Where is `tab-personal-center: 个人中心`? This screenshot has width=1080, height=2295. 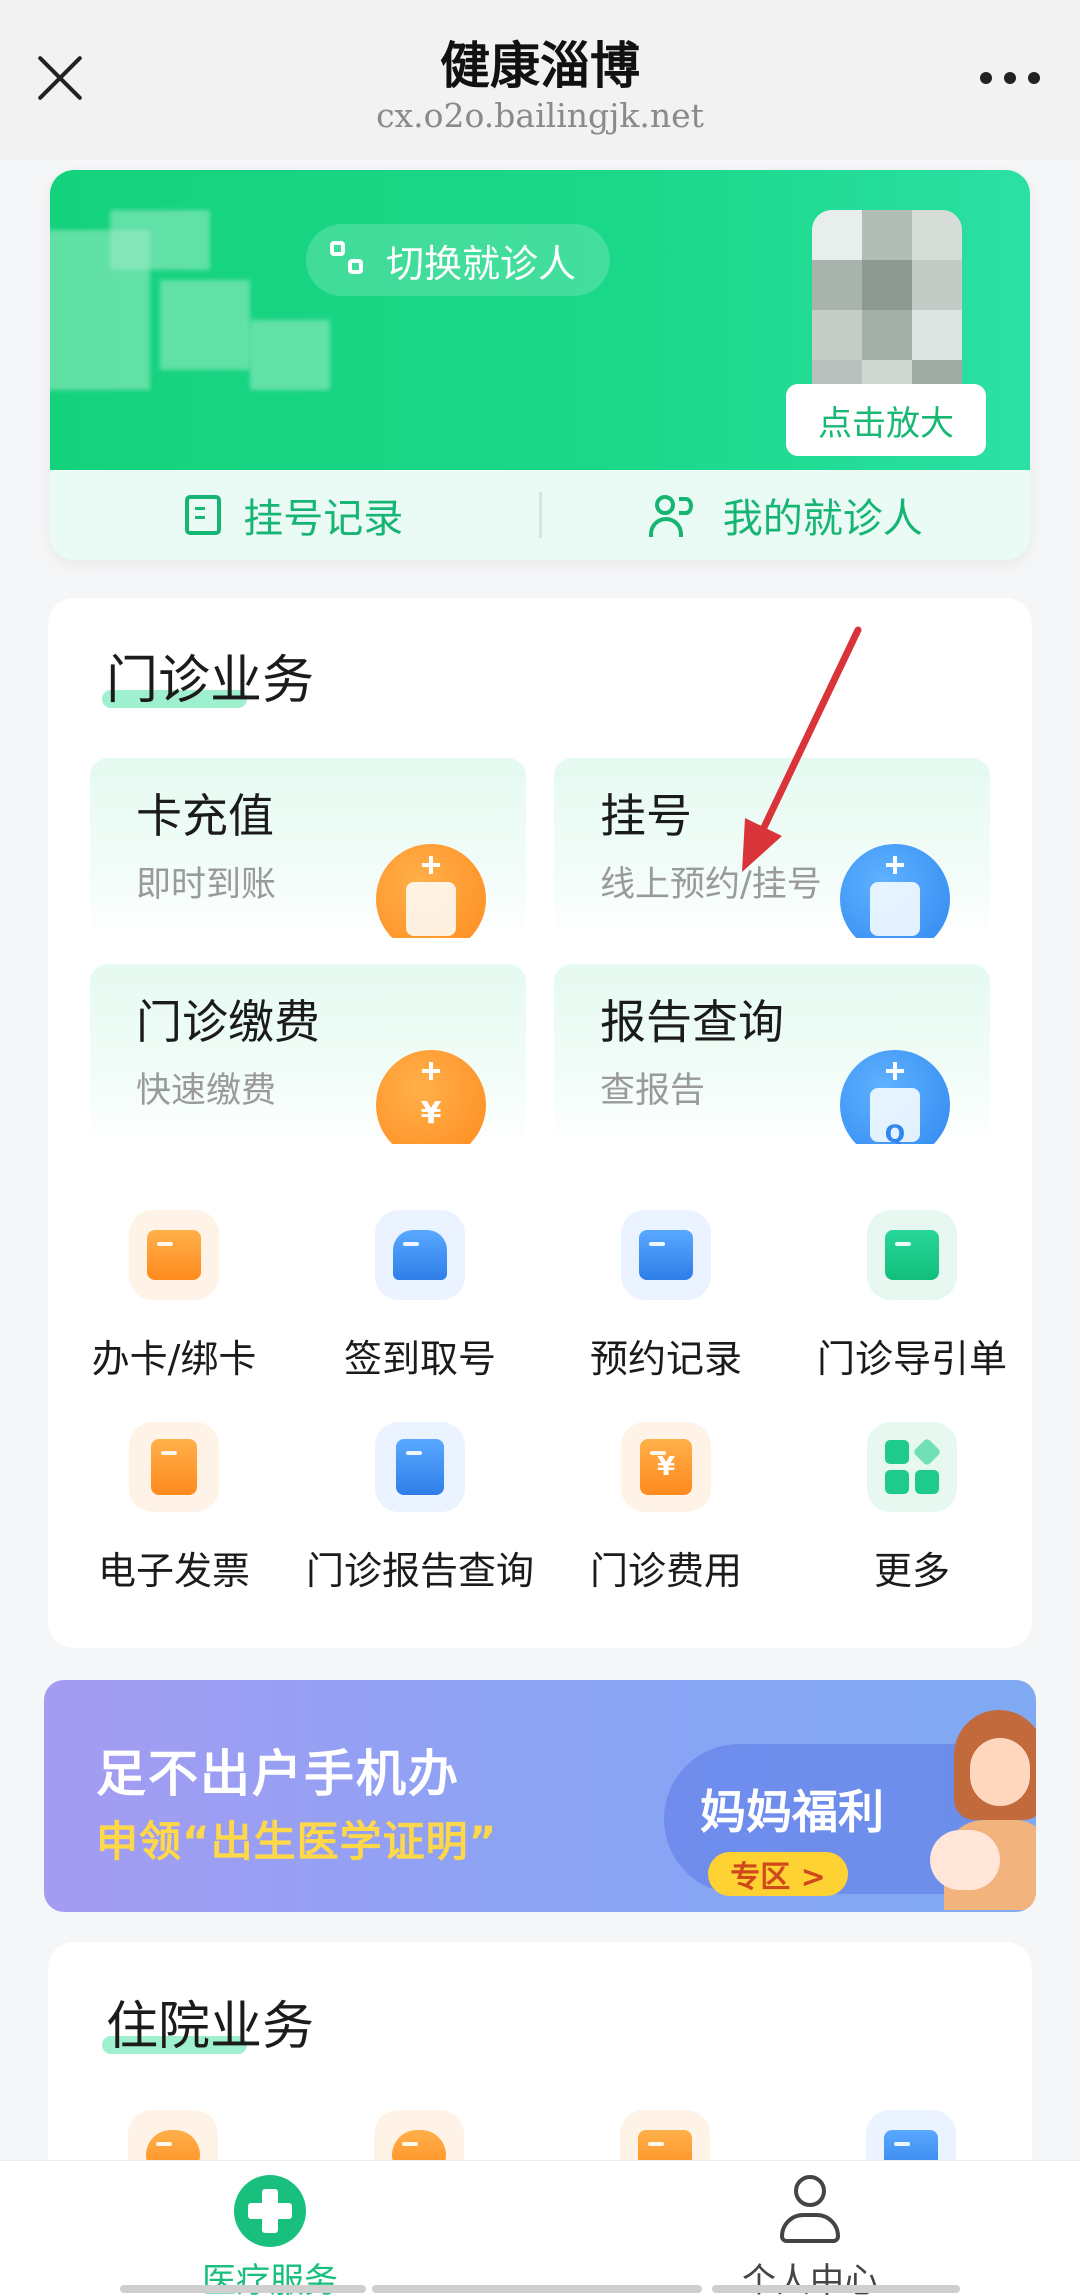
tab-personal-center: 个人中心 is located at coordinates (810, 2233).